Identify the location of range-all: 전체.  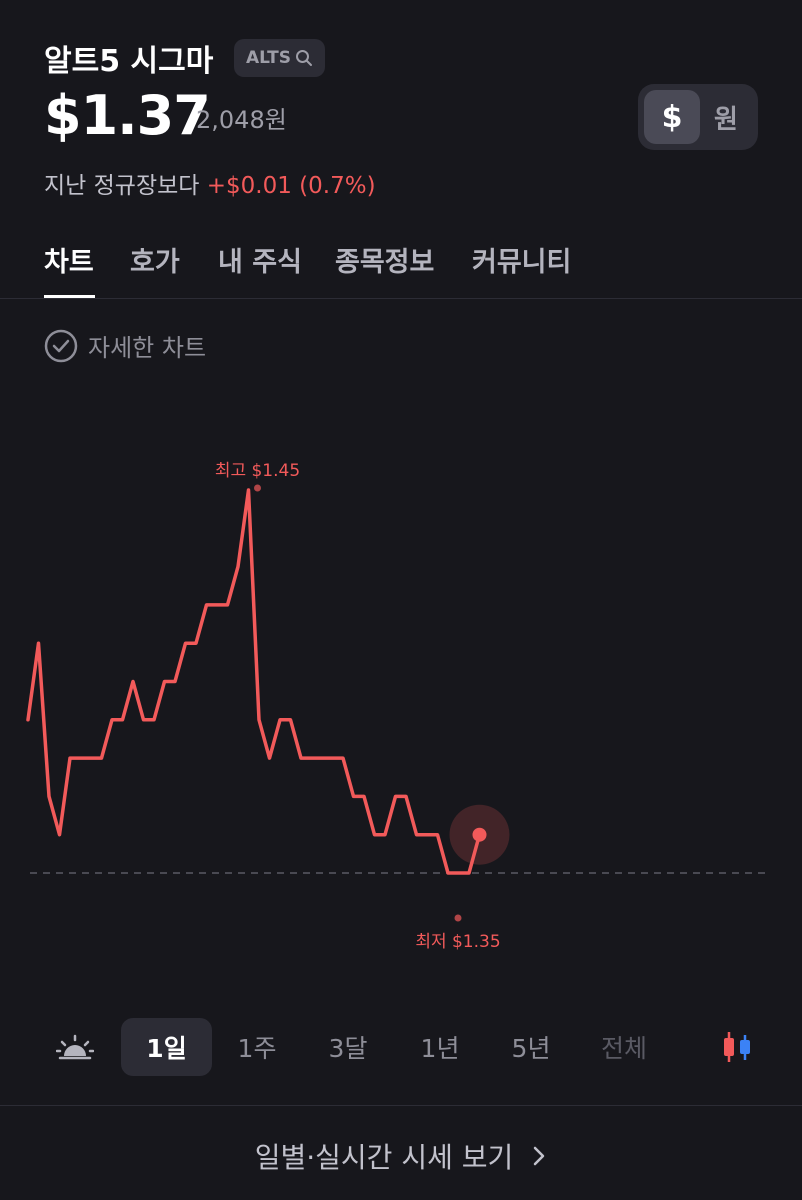
(624, 1047).